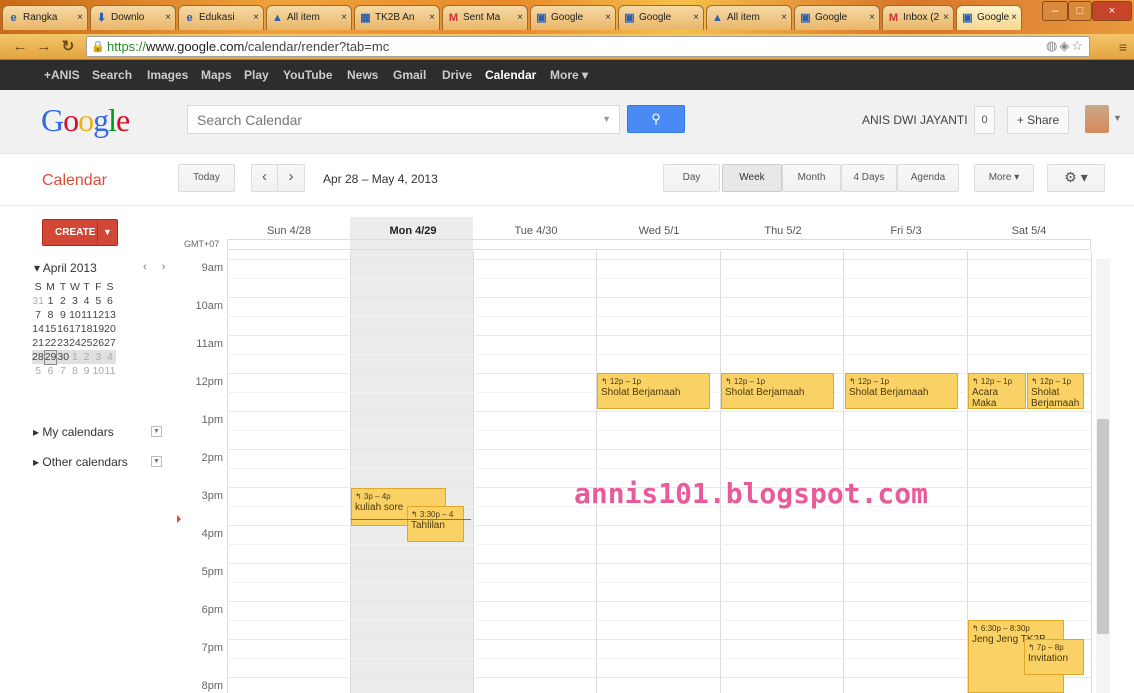  Describe the element at coordinates (1076, 178) in the screenshot. I see `settings-button: ⚙ ▾` at that location.